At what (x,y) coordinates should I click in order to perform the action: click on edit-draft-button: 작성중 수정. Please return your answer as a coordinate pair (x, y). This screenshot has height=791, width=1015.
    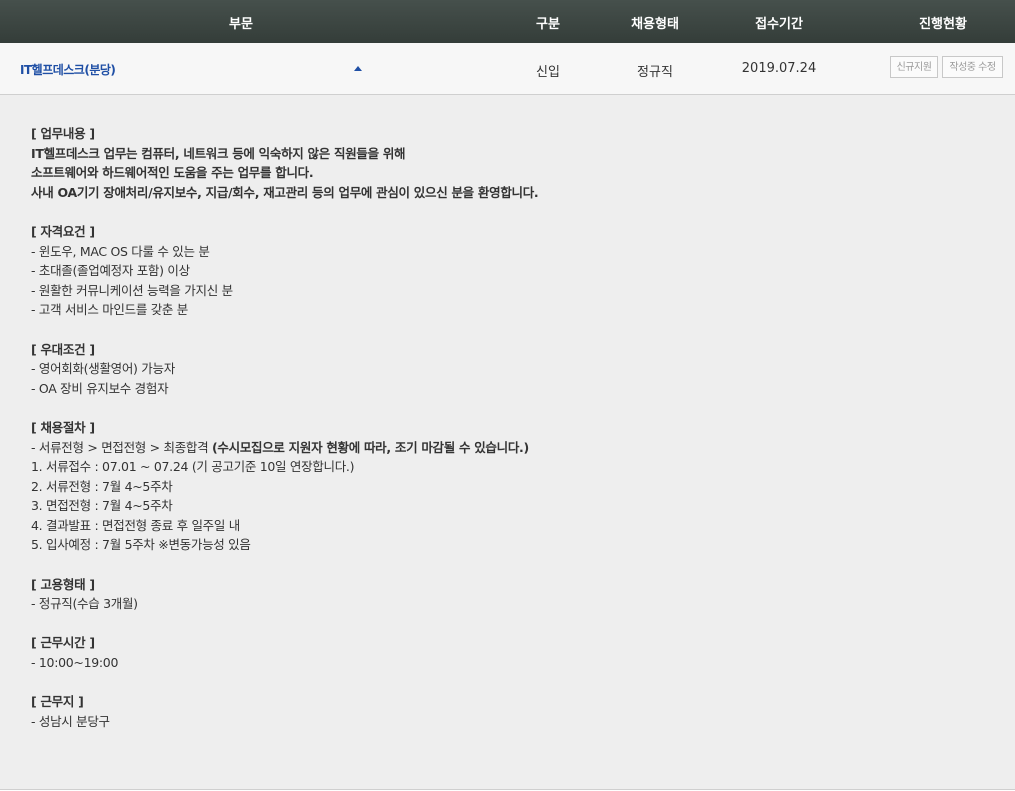
    Looking at the image, I should click on (972, 67).